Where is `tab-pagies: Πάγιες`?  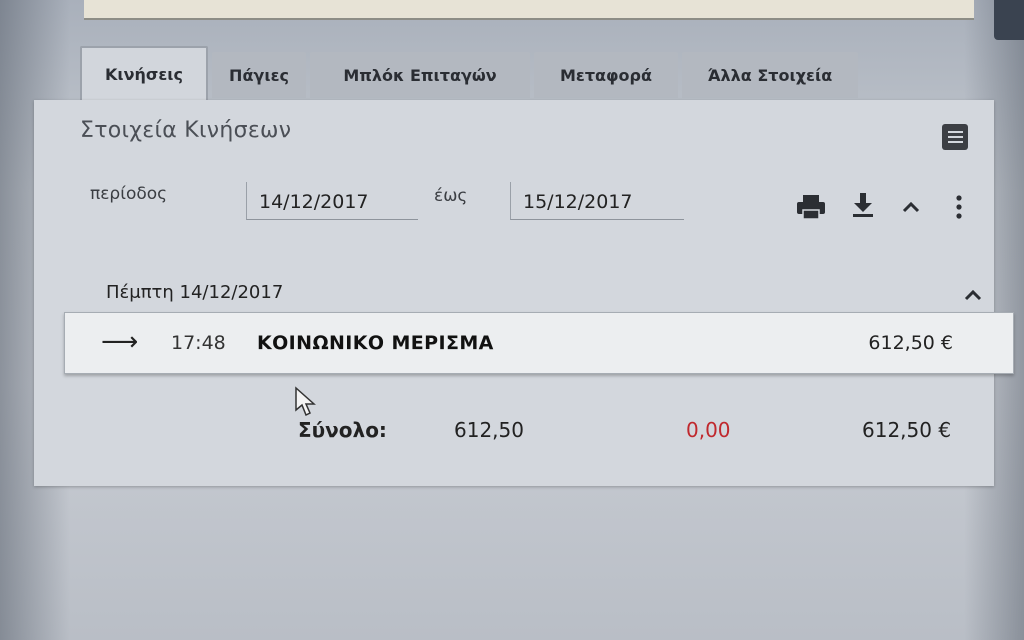 tab-pagies: Πάγιες is located at coordinates (259, 75).